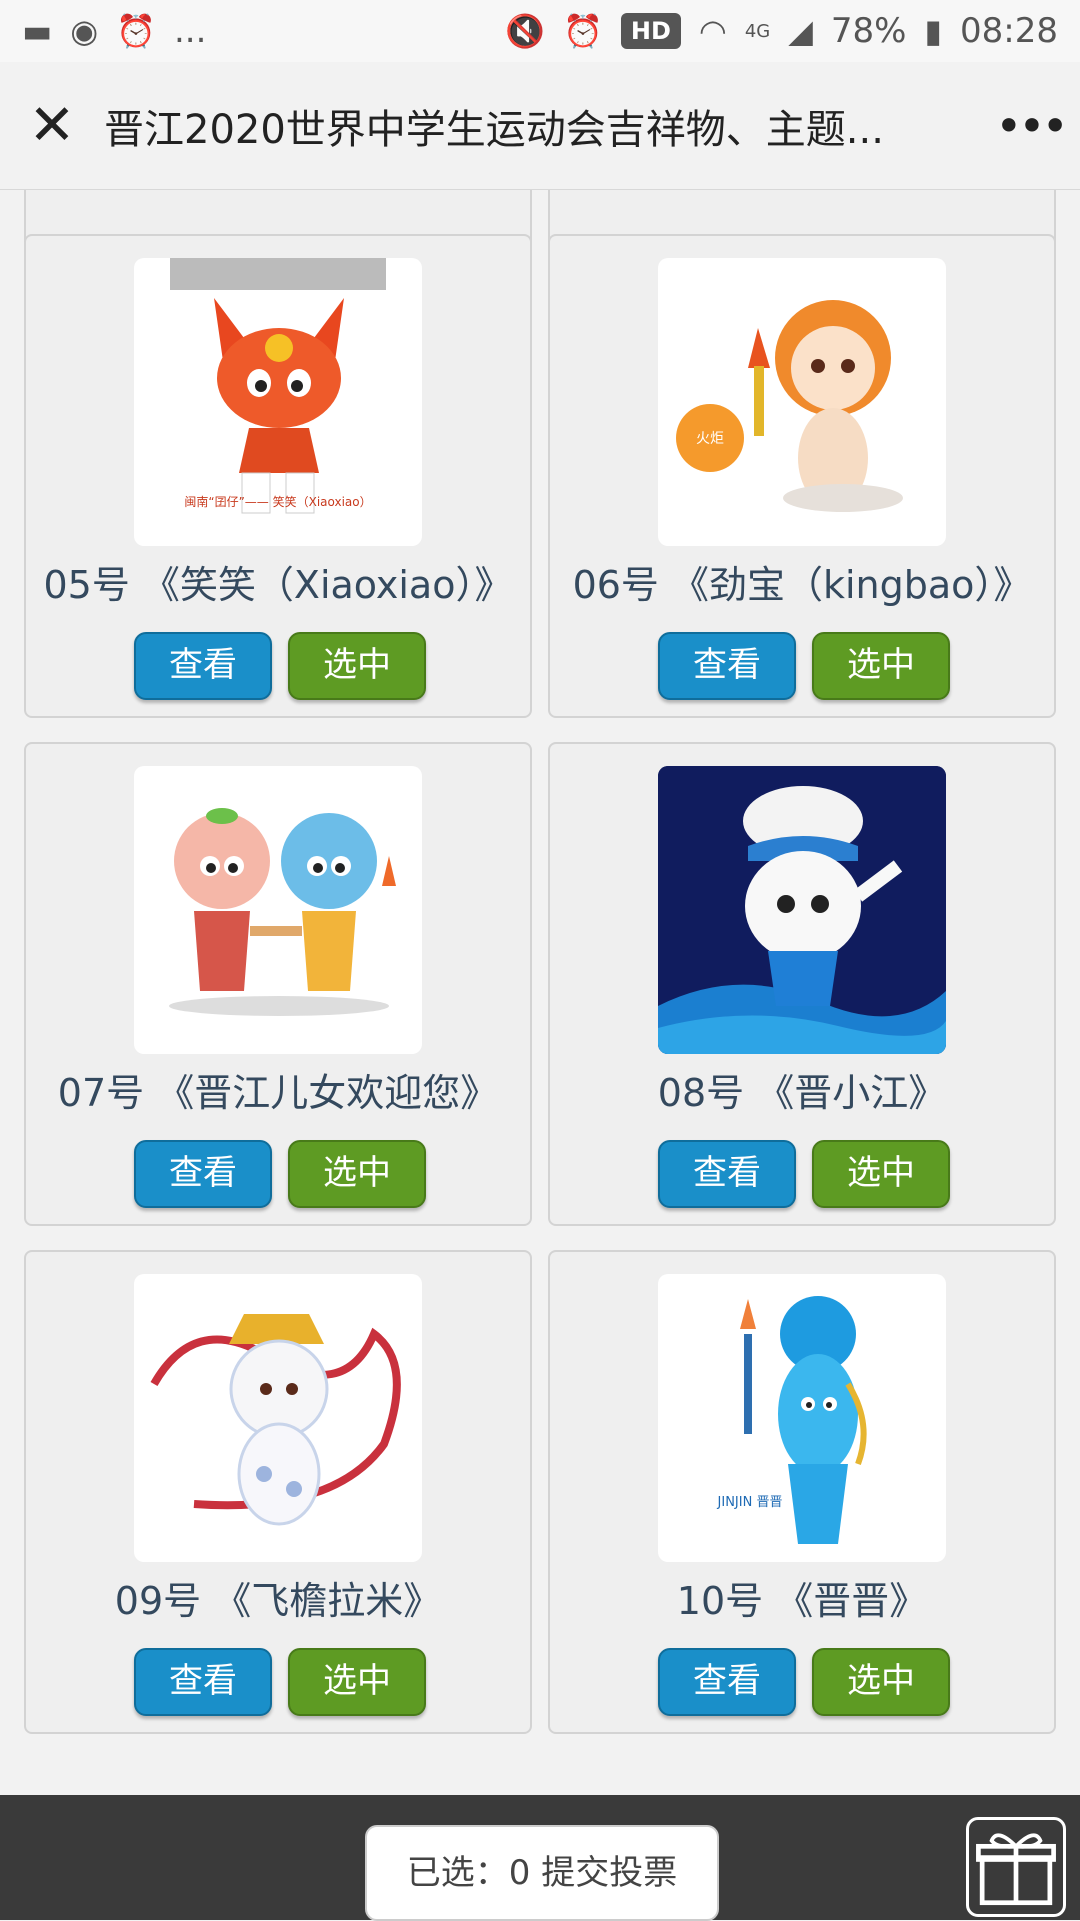  I want to click on mascot-caption-10: JINJIN 晋晋, so click(750, 1502).